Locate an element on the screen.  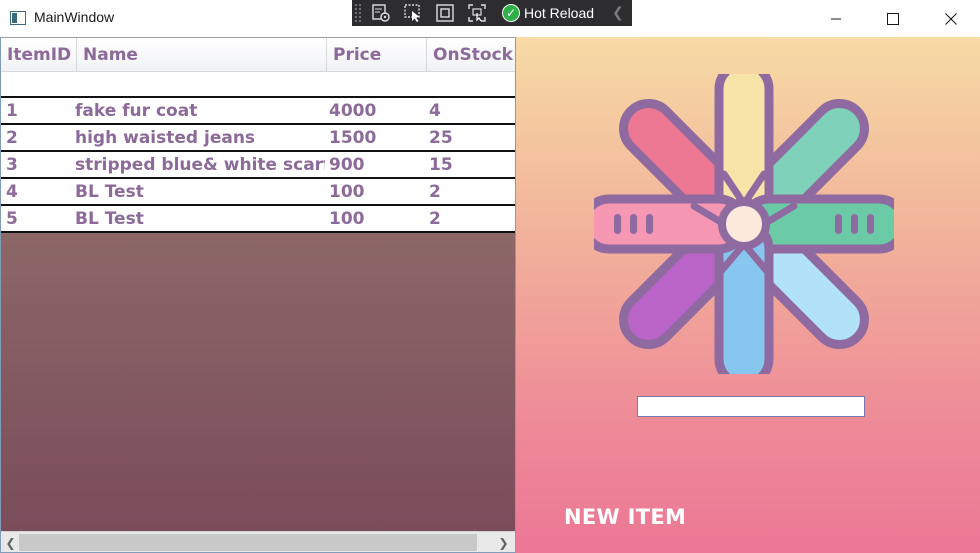
minimize-icon is located at coordinates (836, 18).